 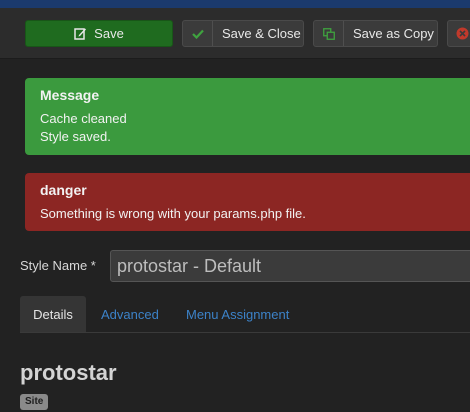 I want to click on save-and-close-button: Save & Close, so click(x=243, y=33).